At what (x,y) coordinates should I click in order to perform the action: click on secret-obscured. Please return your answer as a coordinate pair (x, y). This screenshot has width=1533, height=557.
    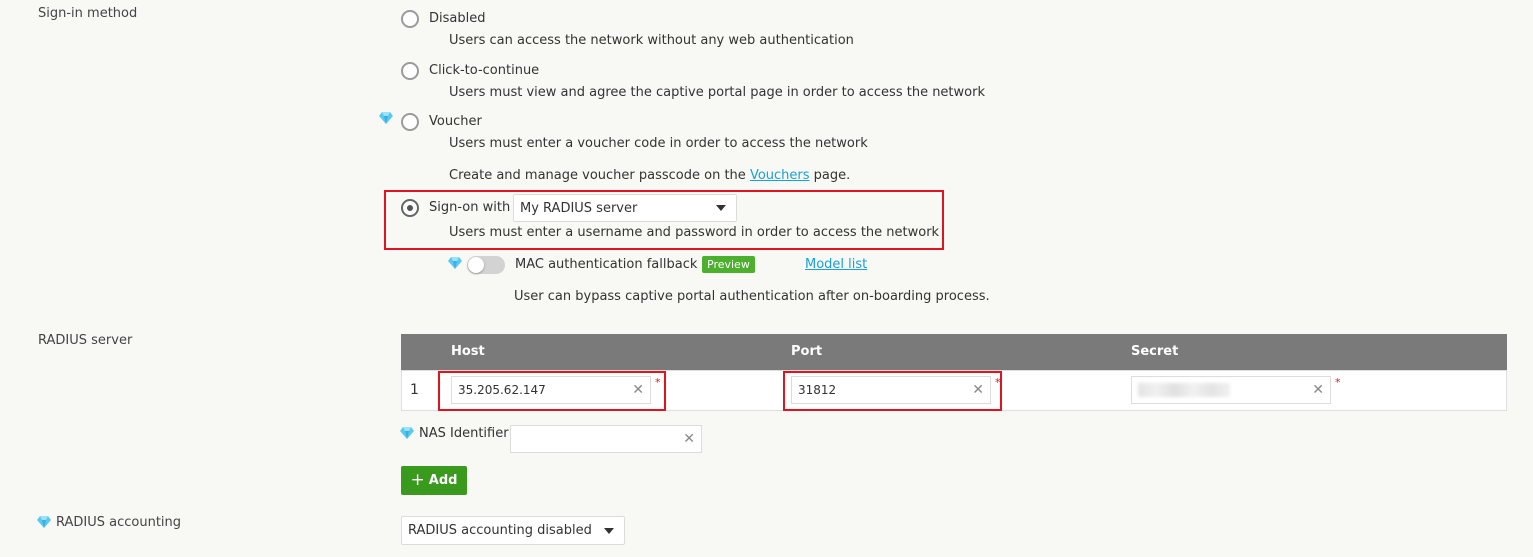
    Looking at the image, I should click on (1184, 390).